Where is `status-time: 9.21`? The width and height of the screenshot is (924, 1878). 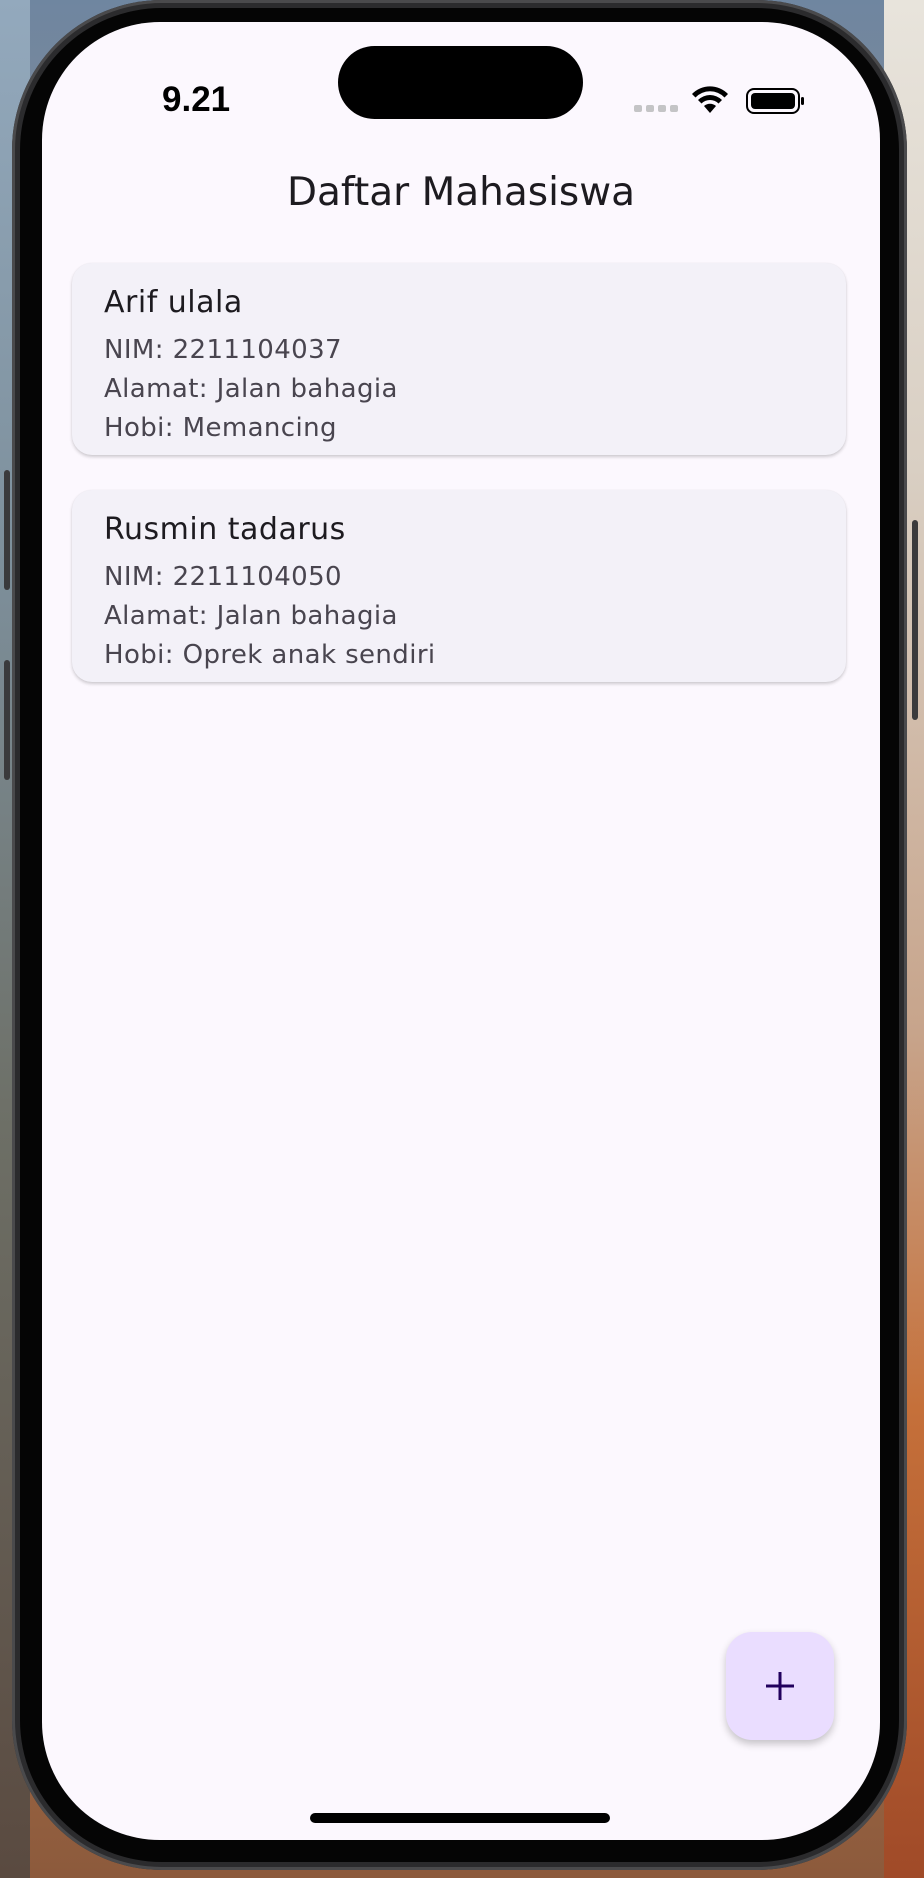
status-time: 9.21 is located at coordinates (196, 99).